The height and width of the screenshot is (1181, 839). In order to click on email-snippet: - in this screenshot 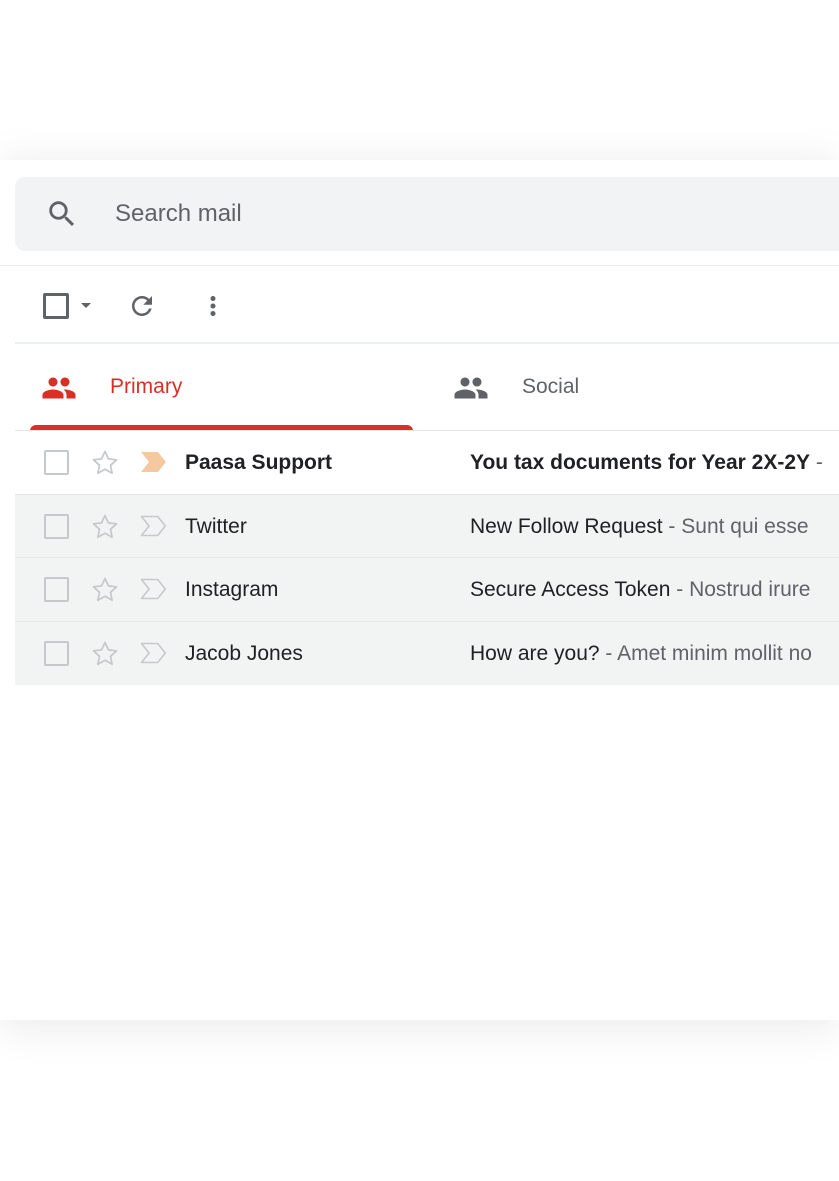, I will do `click(816, 462)`.